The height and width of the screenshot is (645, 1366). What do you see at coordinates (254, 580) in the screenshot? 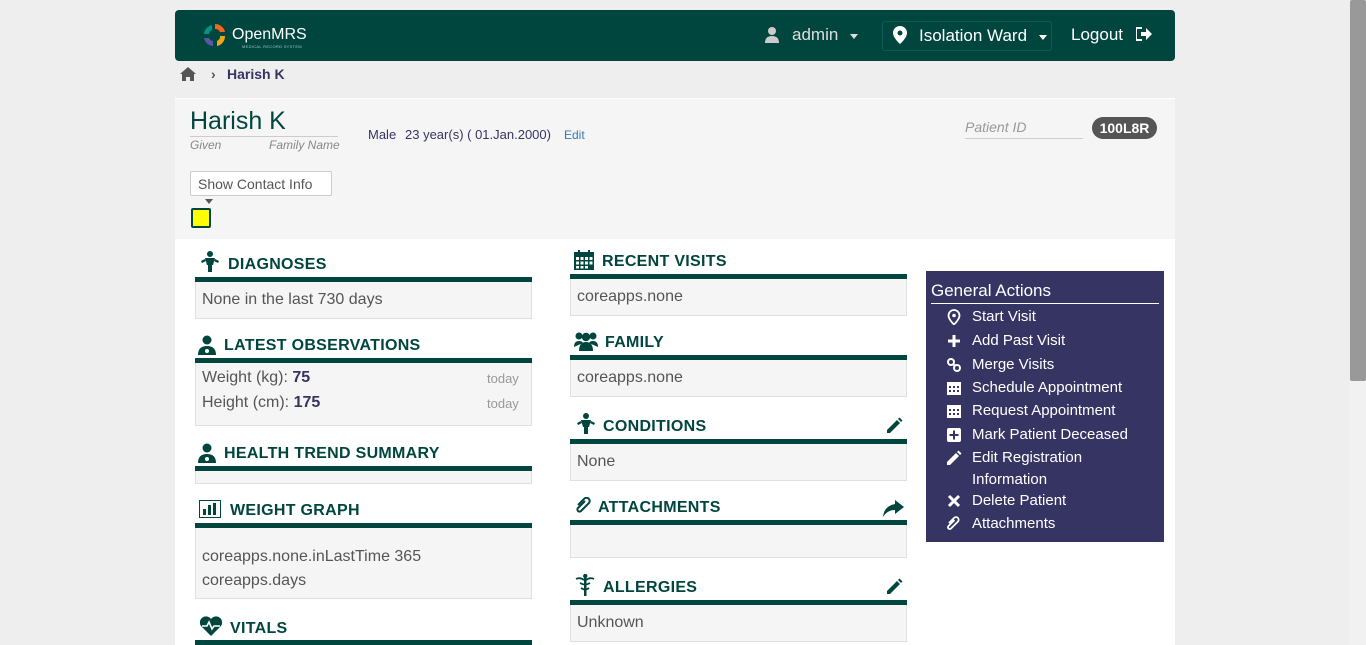
I see `weight-graph-line2: coreapps.days` at bounding box center [254, 580].